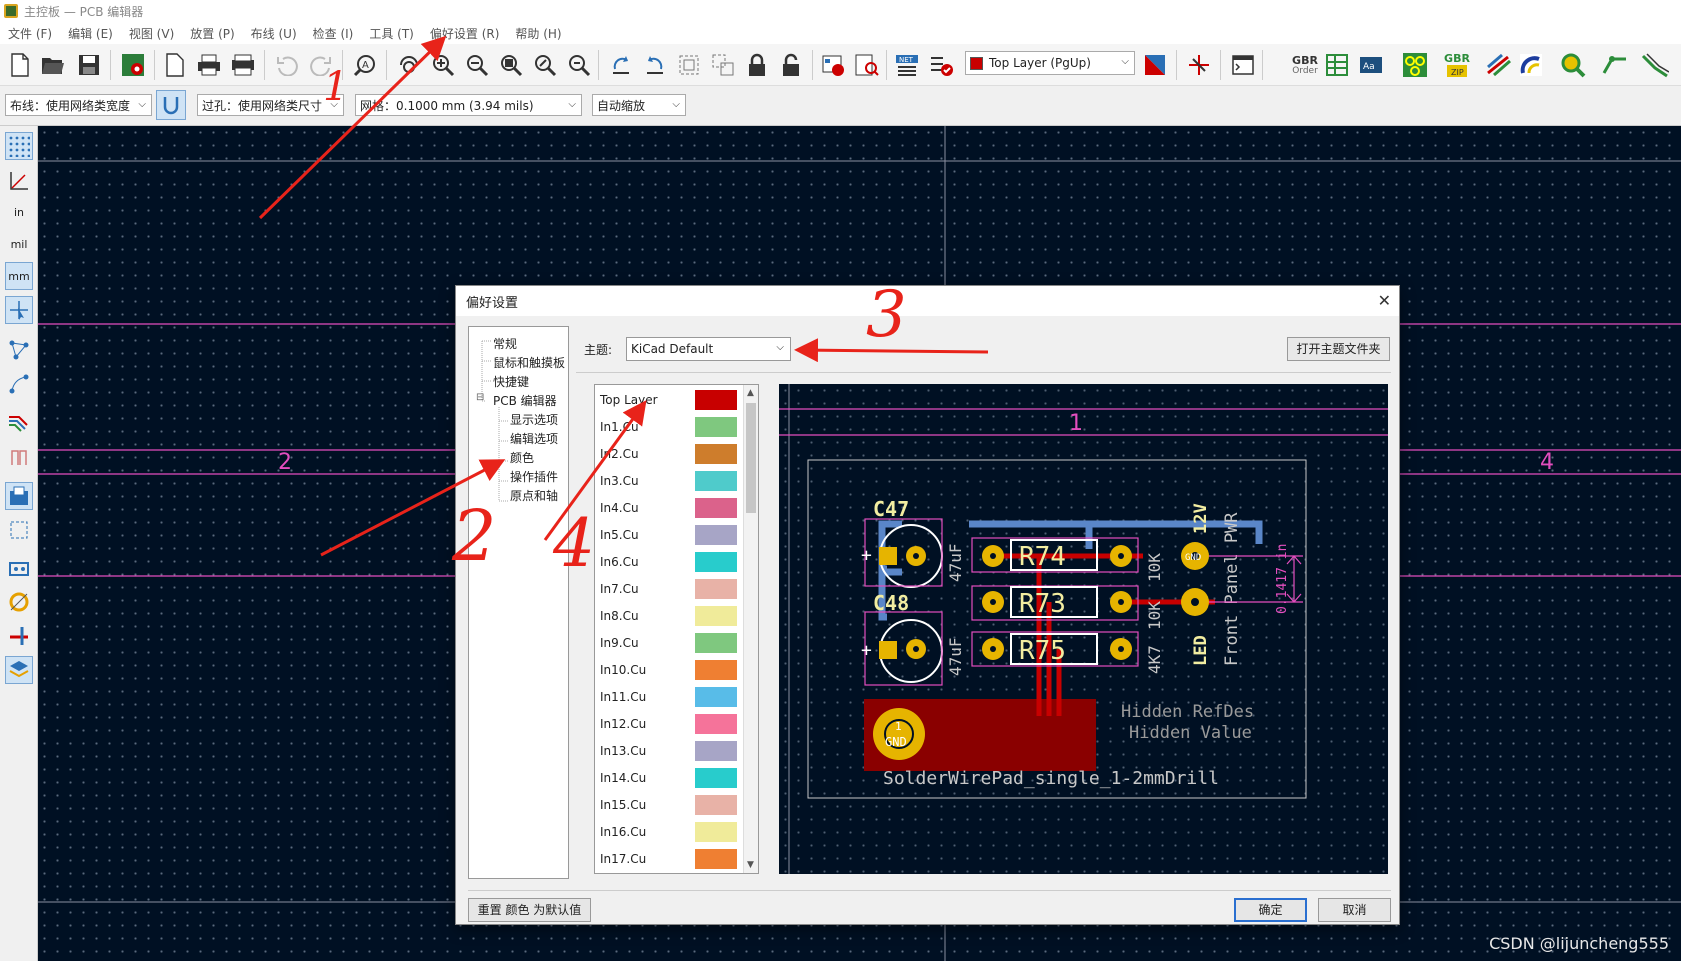  Describe the element at coordinates (1155, 65) in the screenshot. I see `layer-pair-icon` at that location.